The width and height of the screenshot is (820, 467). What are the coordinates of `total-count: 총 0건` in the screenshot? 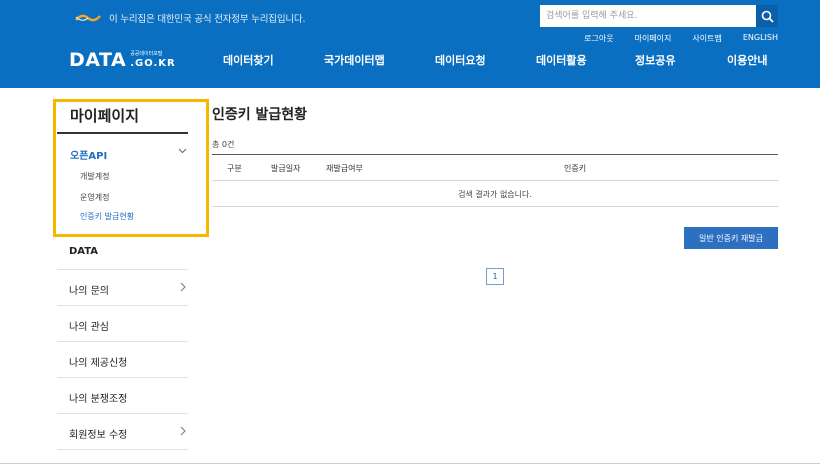 It's located at (223, 144).